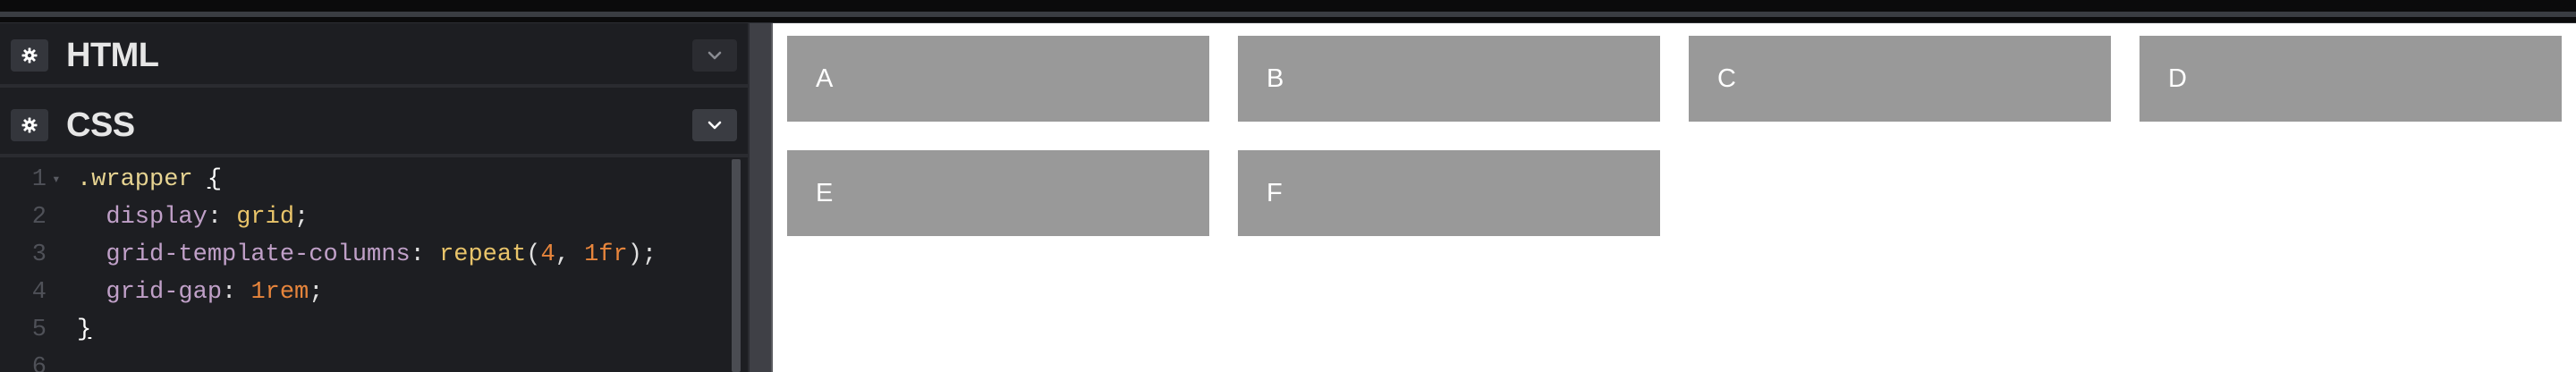  What do you see at coordinates (366, 330) in the screenshot?
I see `code-line: 5}` at bounding box center [366, 330].